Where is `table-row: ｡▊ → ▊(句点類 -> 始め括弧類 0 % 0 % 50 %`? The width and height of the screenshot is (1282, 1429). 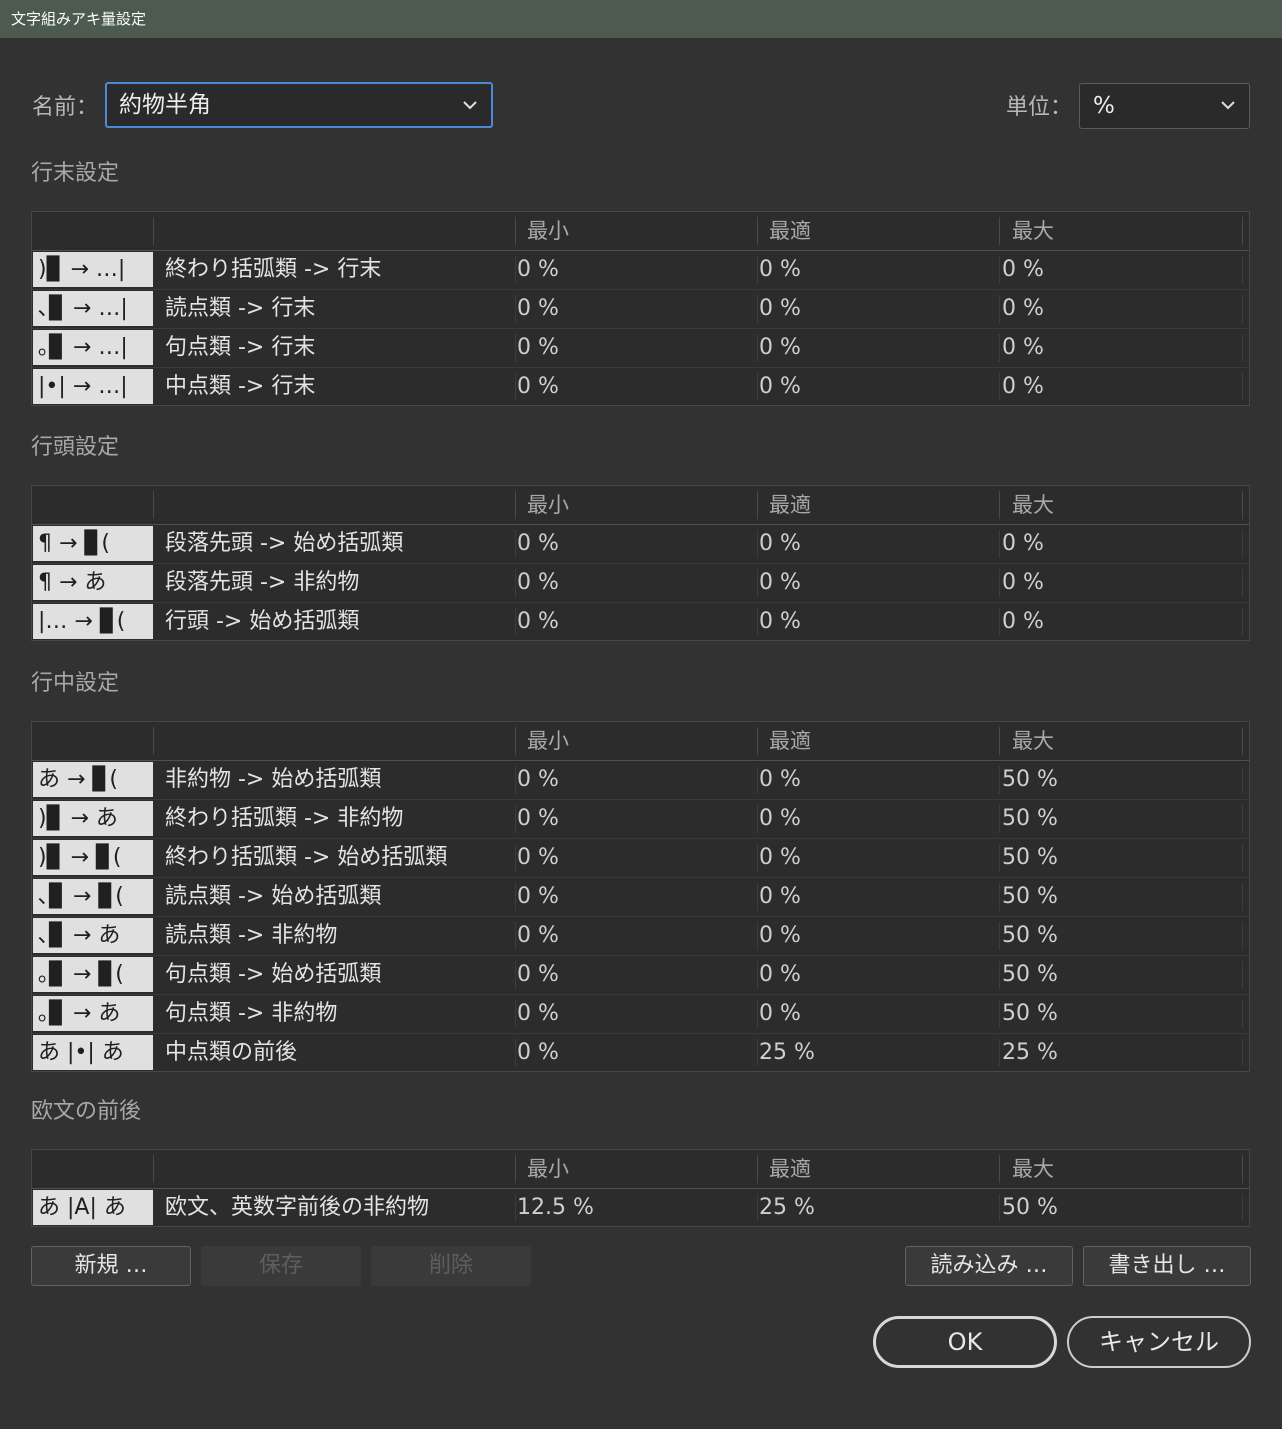 table-row: ｡▊ → ▊(句点類 -> 始め括弧類 0 % 0 % 50 % is located at coordinates (640, 975).